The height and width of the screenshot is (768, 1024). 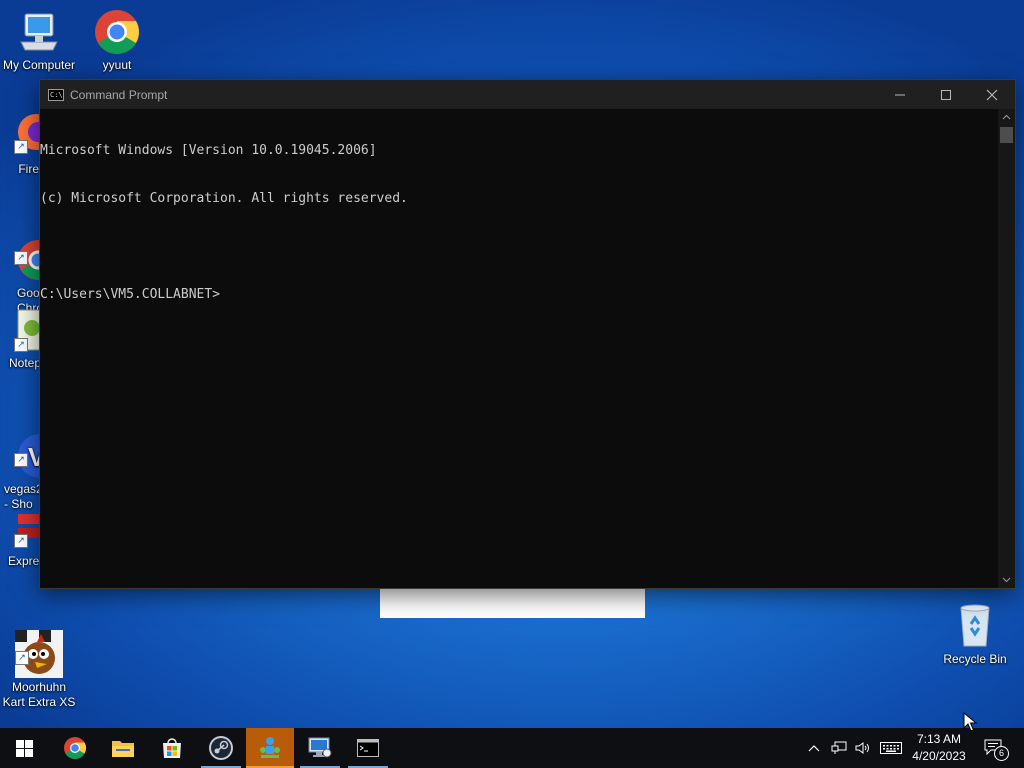 I want to click on desktop-icon-label: Fire, so click(x=28, y=169).